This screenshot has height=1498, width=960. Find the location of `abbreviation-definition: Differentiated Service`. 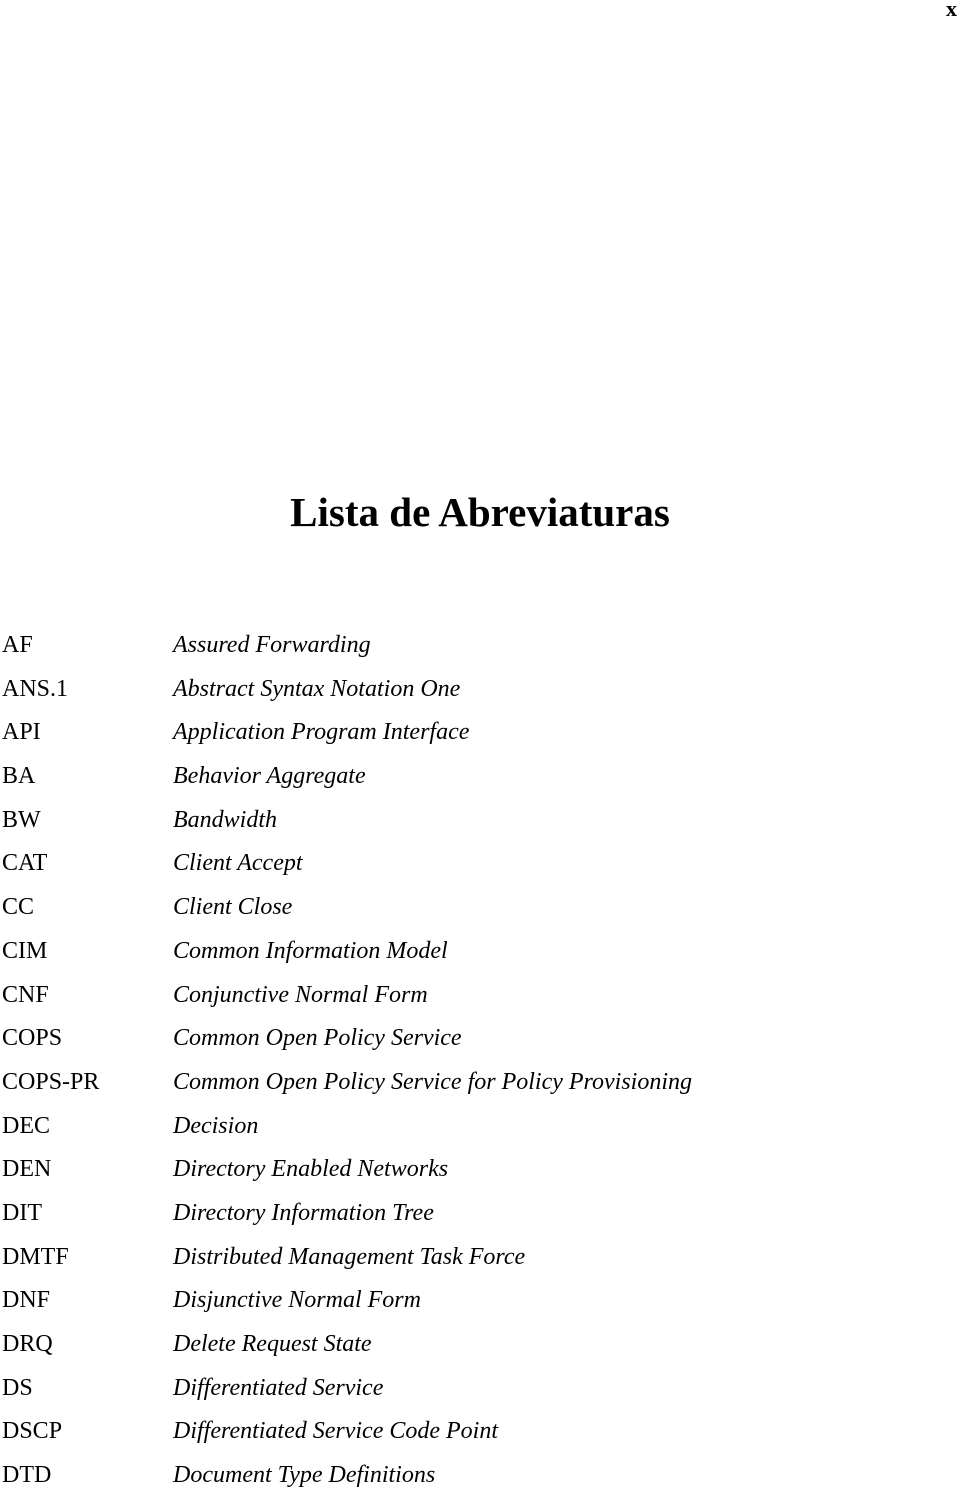

abbreviation-definition: Differentiated Service is located at coordinates (278, 1387).